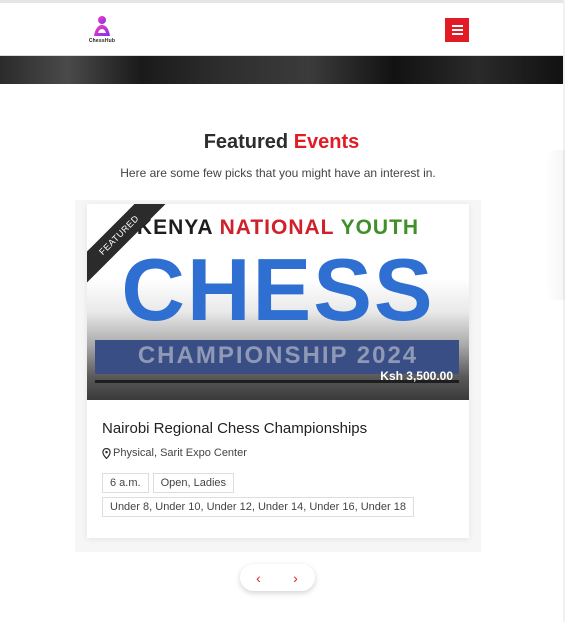  I want to click on image-word-youth: YOUTH, so click(380, 227).